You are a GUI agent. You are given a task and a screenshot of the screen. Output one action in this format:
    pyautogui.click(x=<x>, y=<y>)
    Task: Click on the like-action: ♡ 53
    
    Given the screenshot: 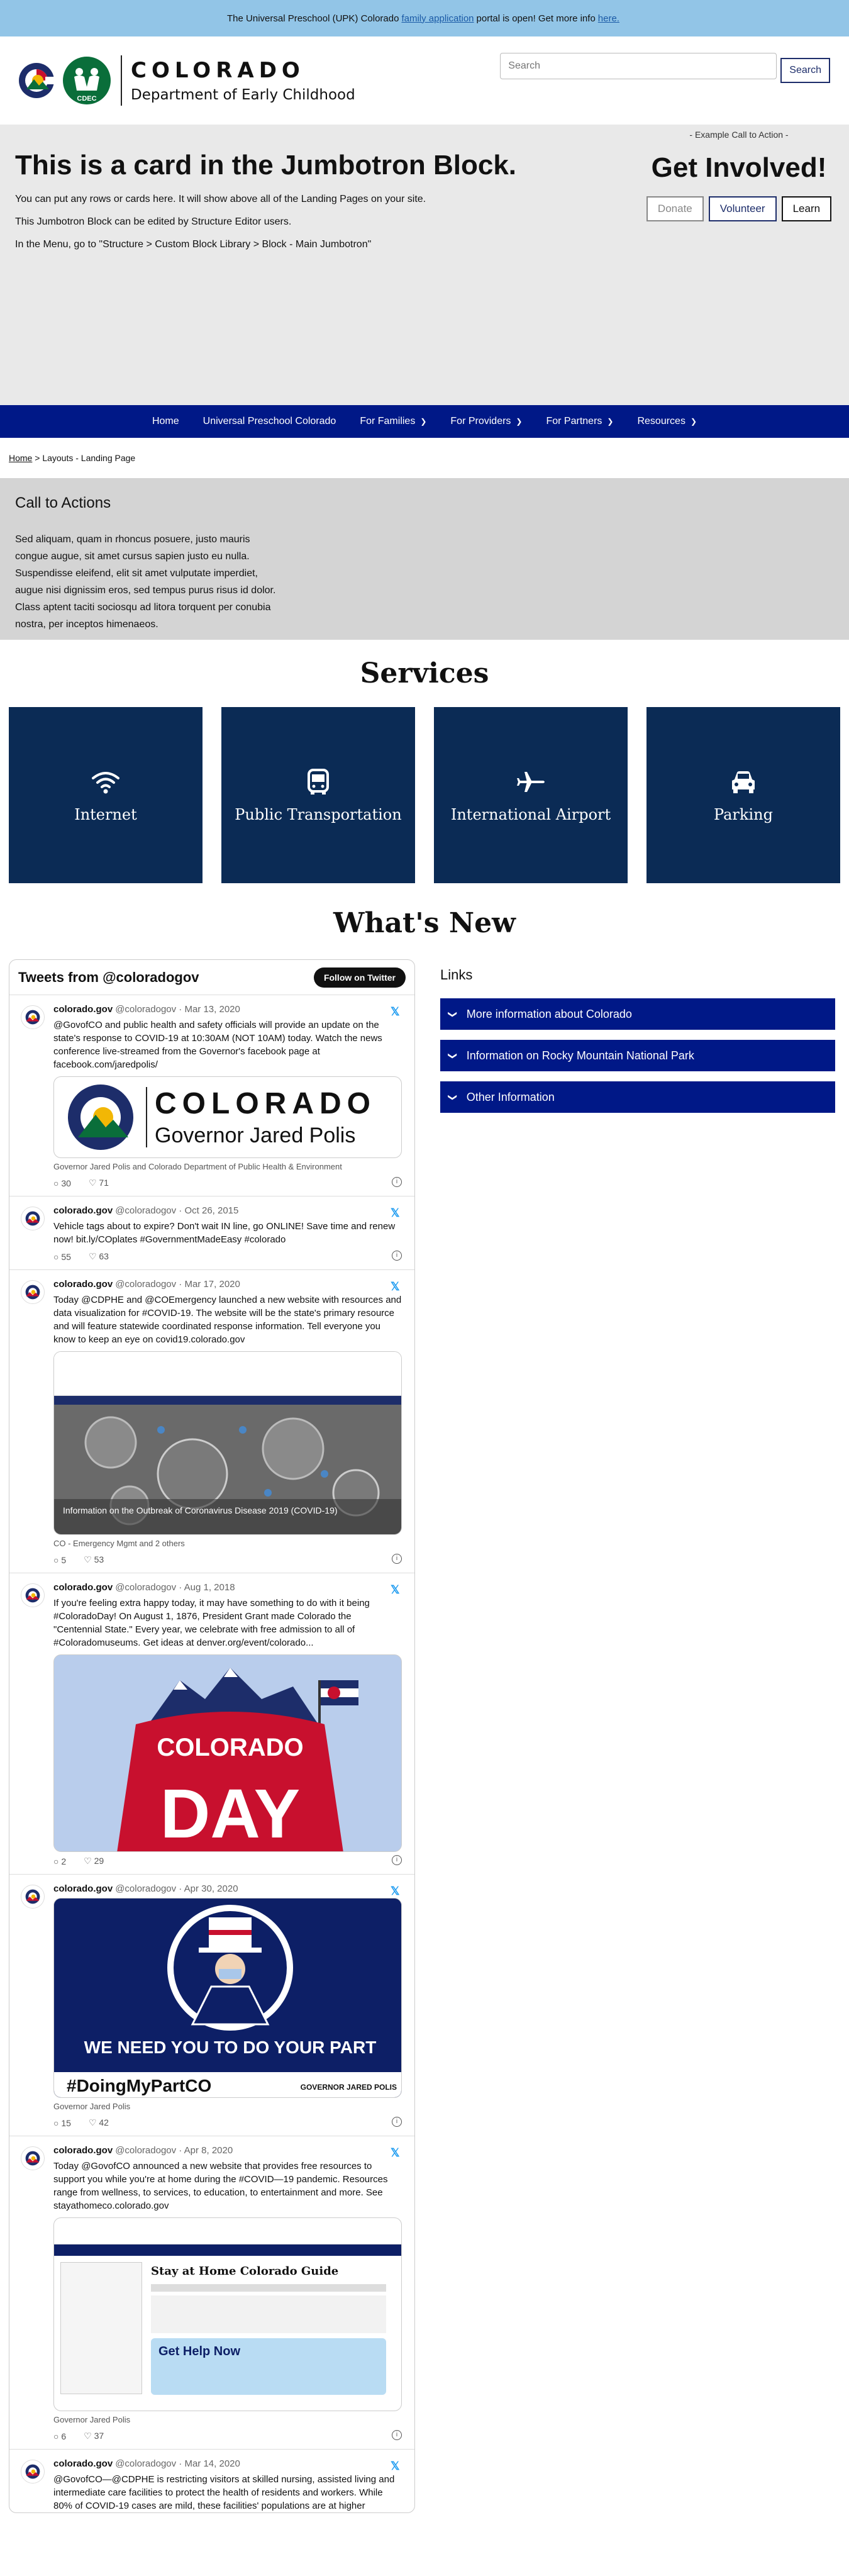 What is the action you would take?
    pyautogui.click(x=94, y=1559)
    